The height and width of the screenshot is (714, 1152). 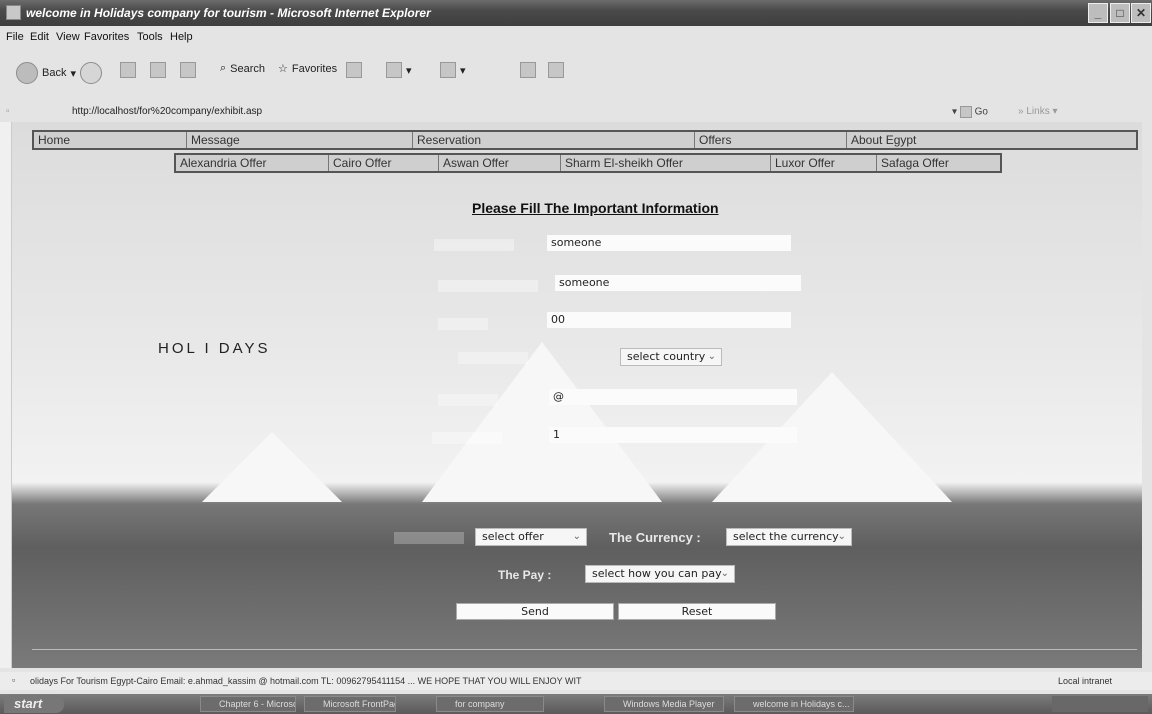 I want to click on phone-label, so click(x=463, y=324).